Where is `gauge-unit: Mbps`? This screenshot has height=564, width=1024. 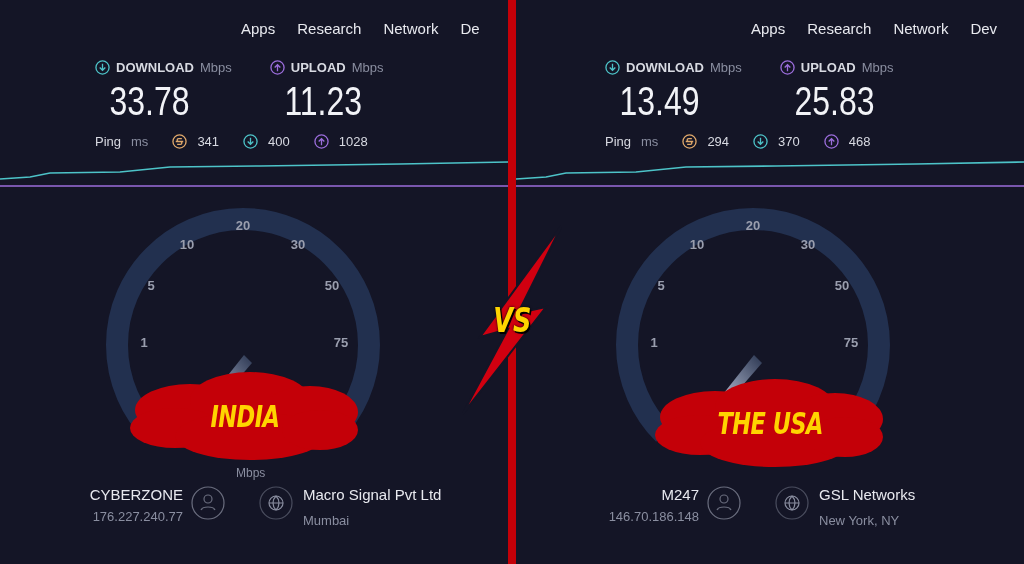 gauge-unit: Mbps is located at coordinates (251, 473).